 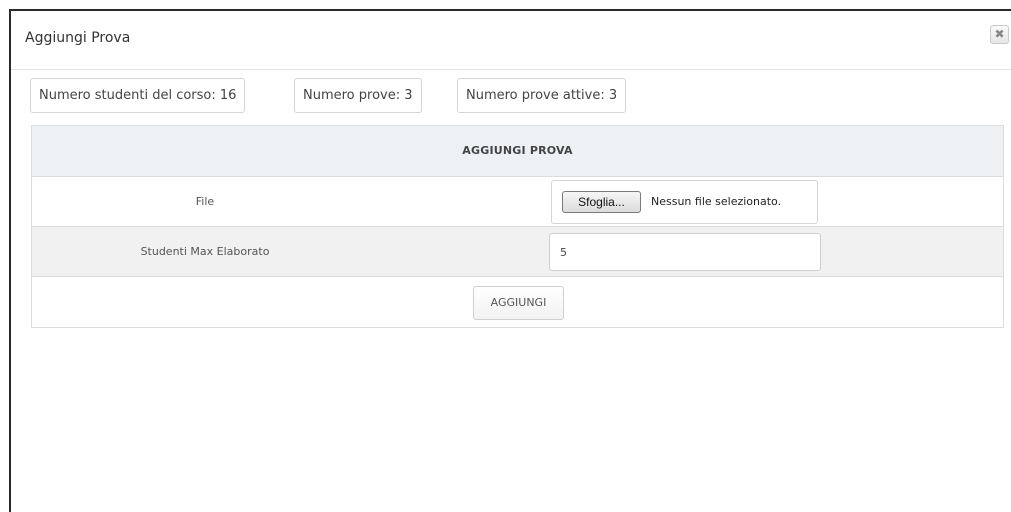 I want to click on students-count-badge: Numero studenti del corso: 16, so click(x=138, y=95).